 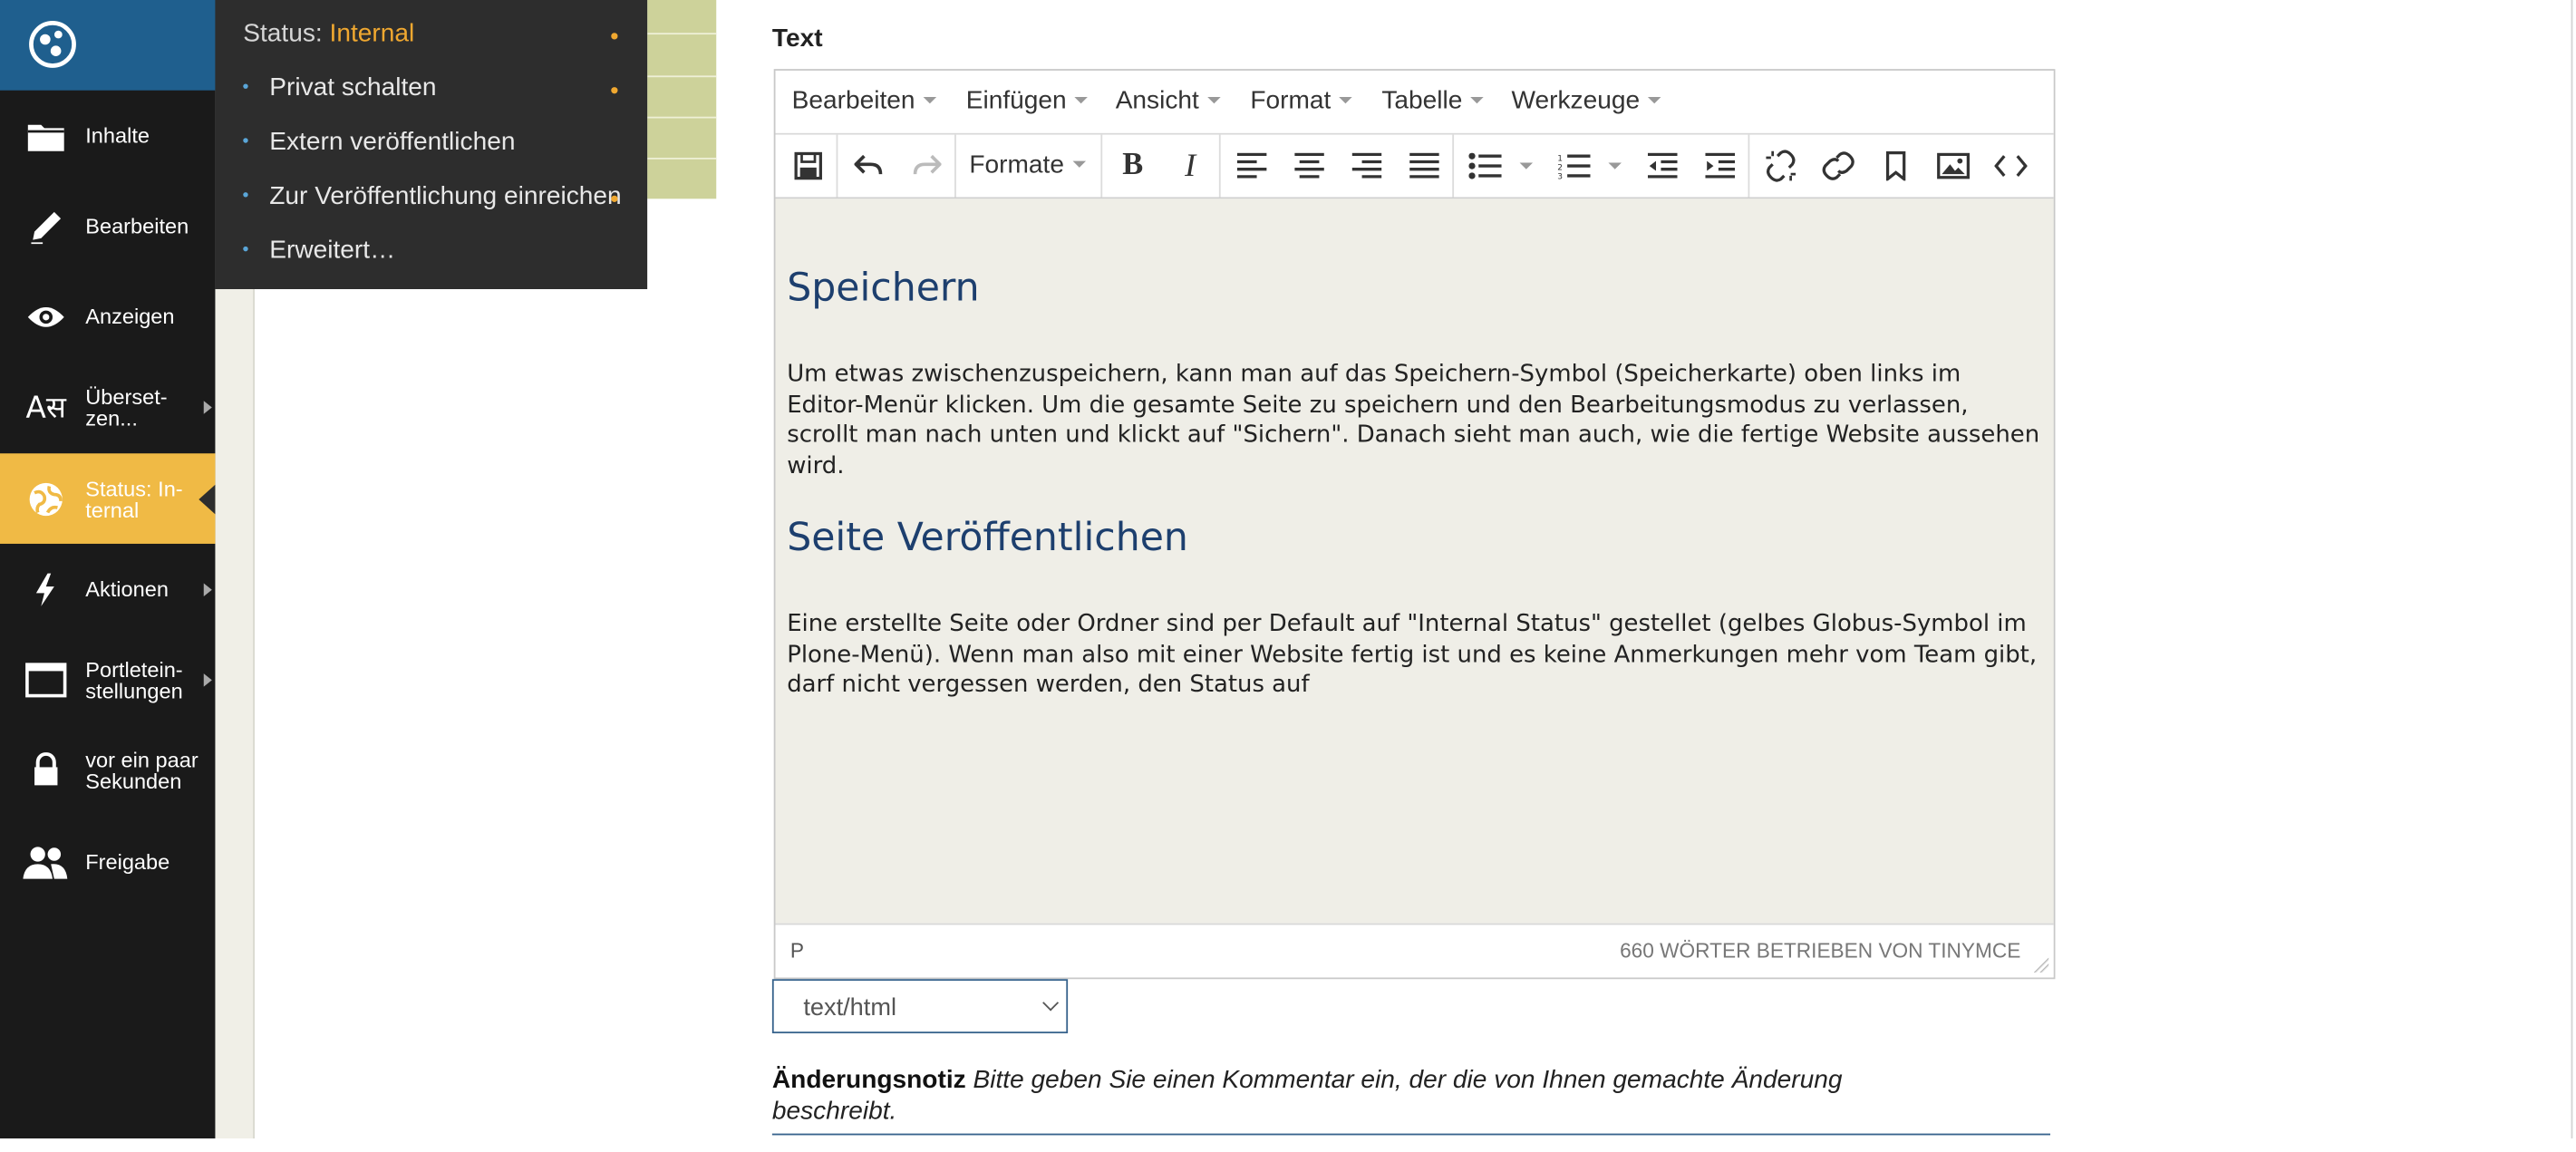 I want to click on image-icon, so click(x=1951, y=166).